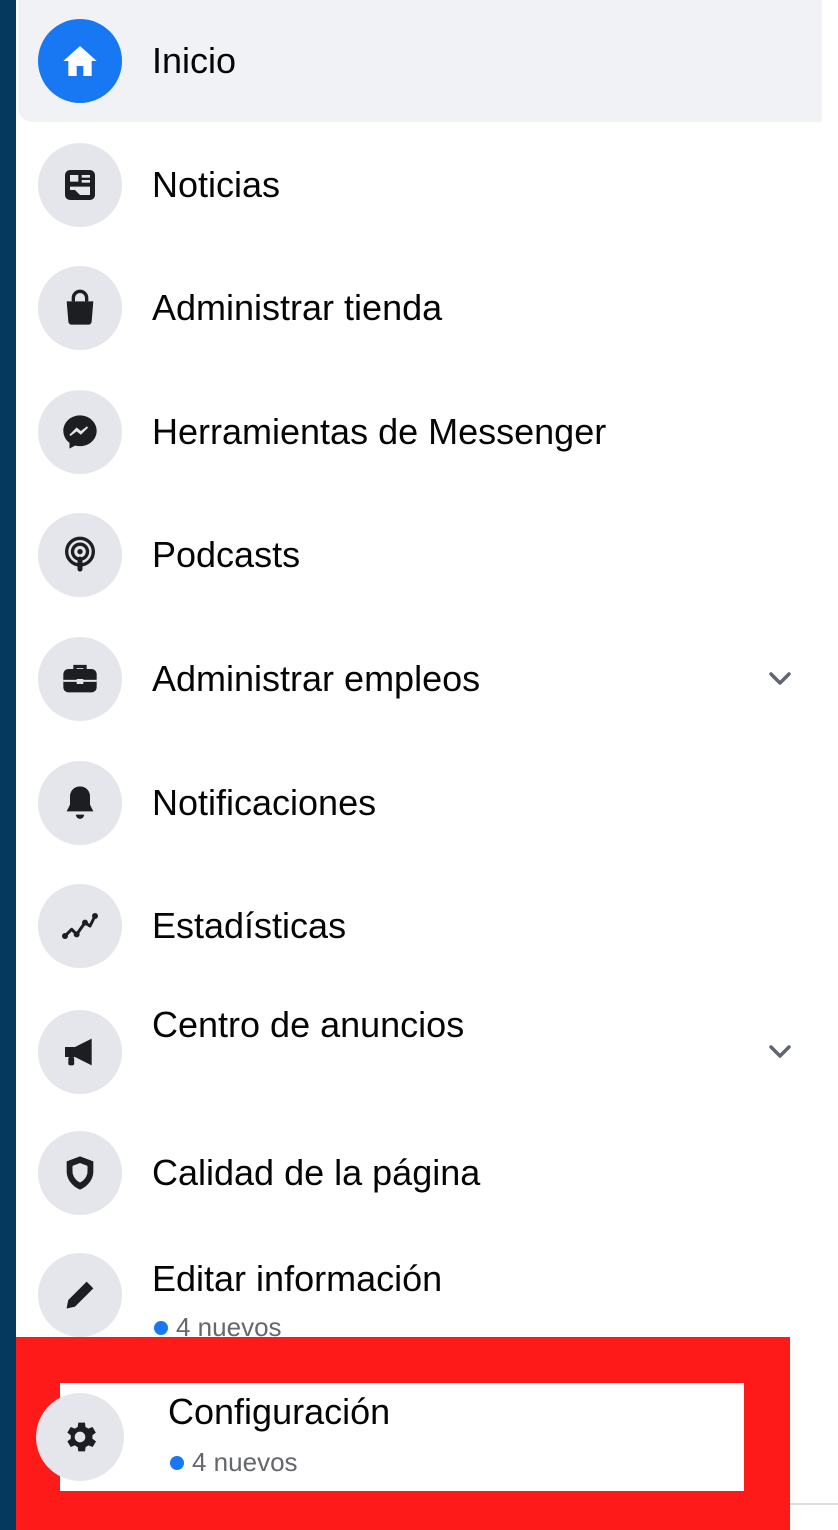  What do you see at coordinates (80, 555) in the screenshot?
I see `podcast-icon` at bounding box center [80, 555].